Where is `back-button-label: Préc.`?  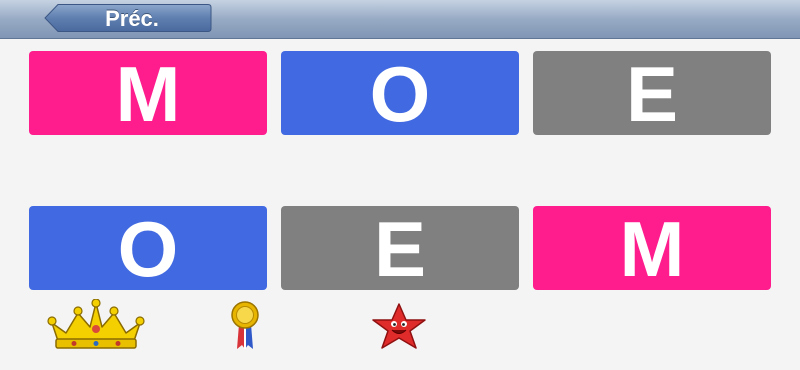 back-button-label: Préc. is located at coordinates (132, 18).